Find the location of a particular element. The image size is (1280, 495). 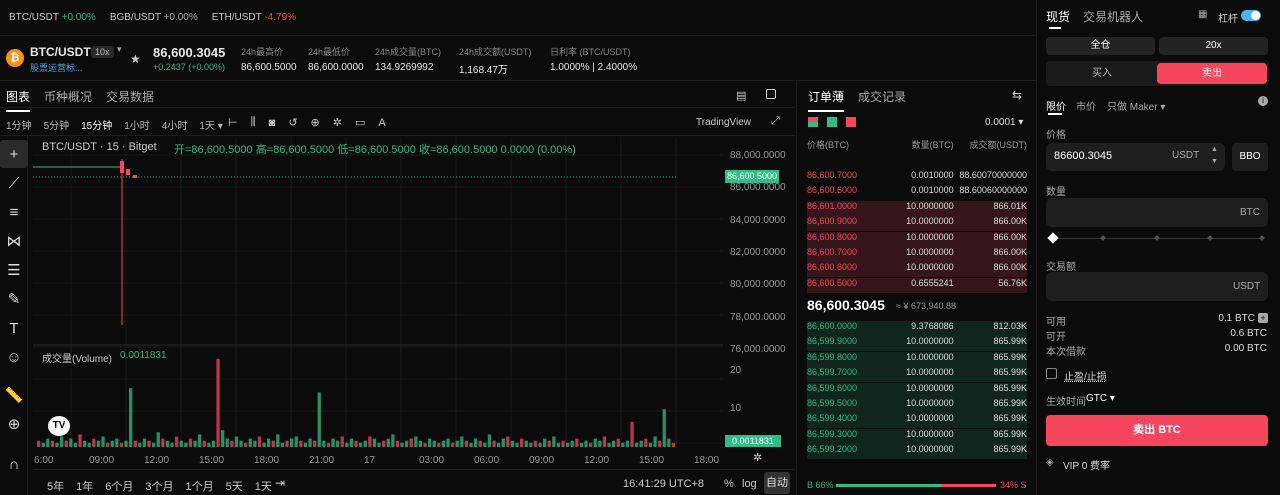

range-option: 3个月 is located at coordinates (159, 486).